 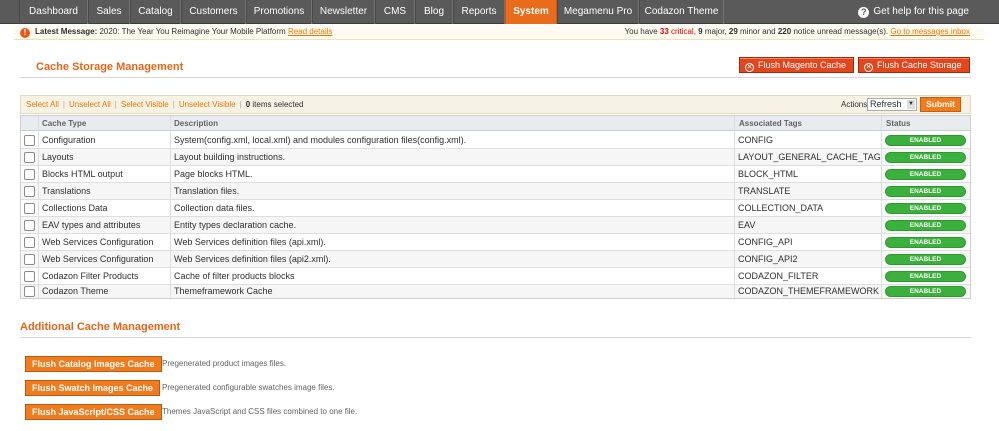 I want to click on additional-cache-title: Additional Cache Management, so click(x=100, y=327).